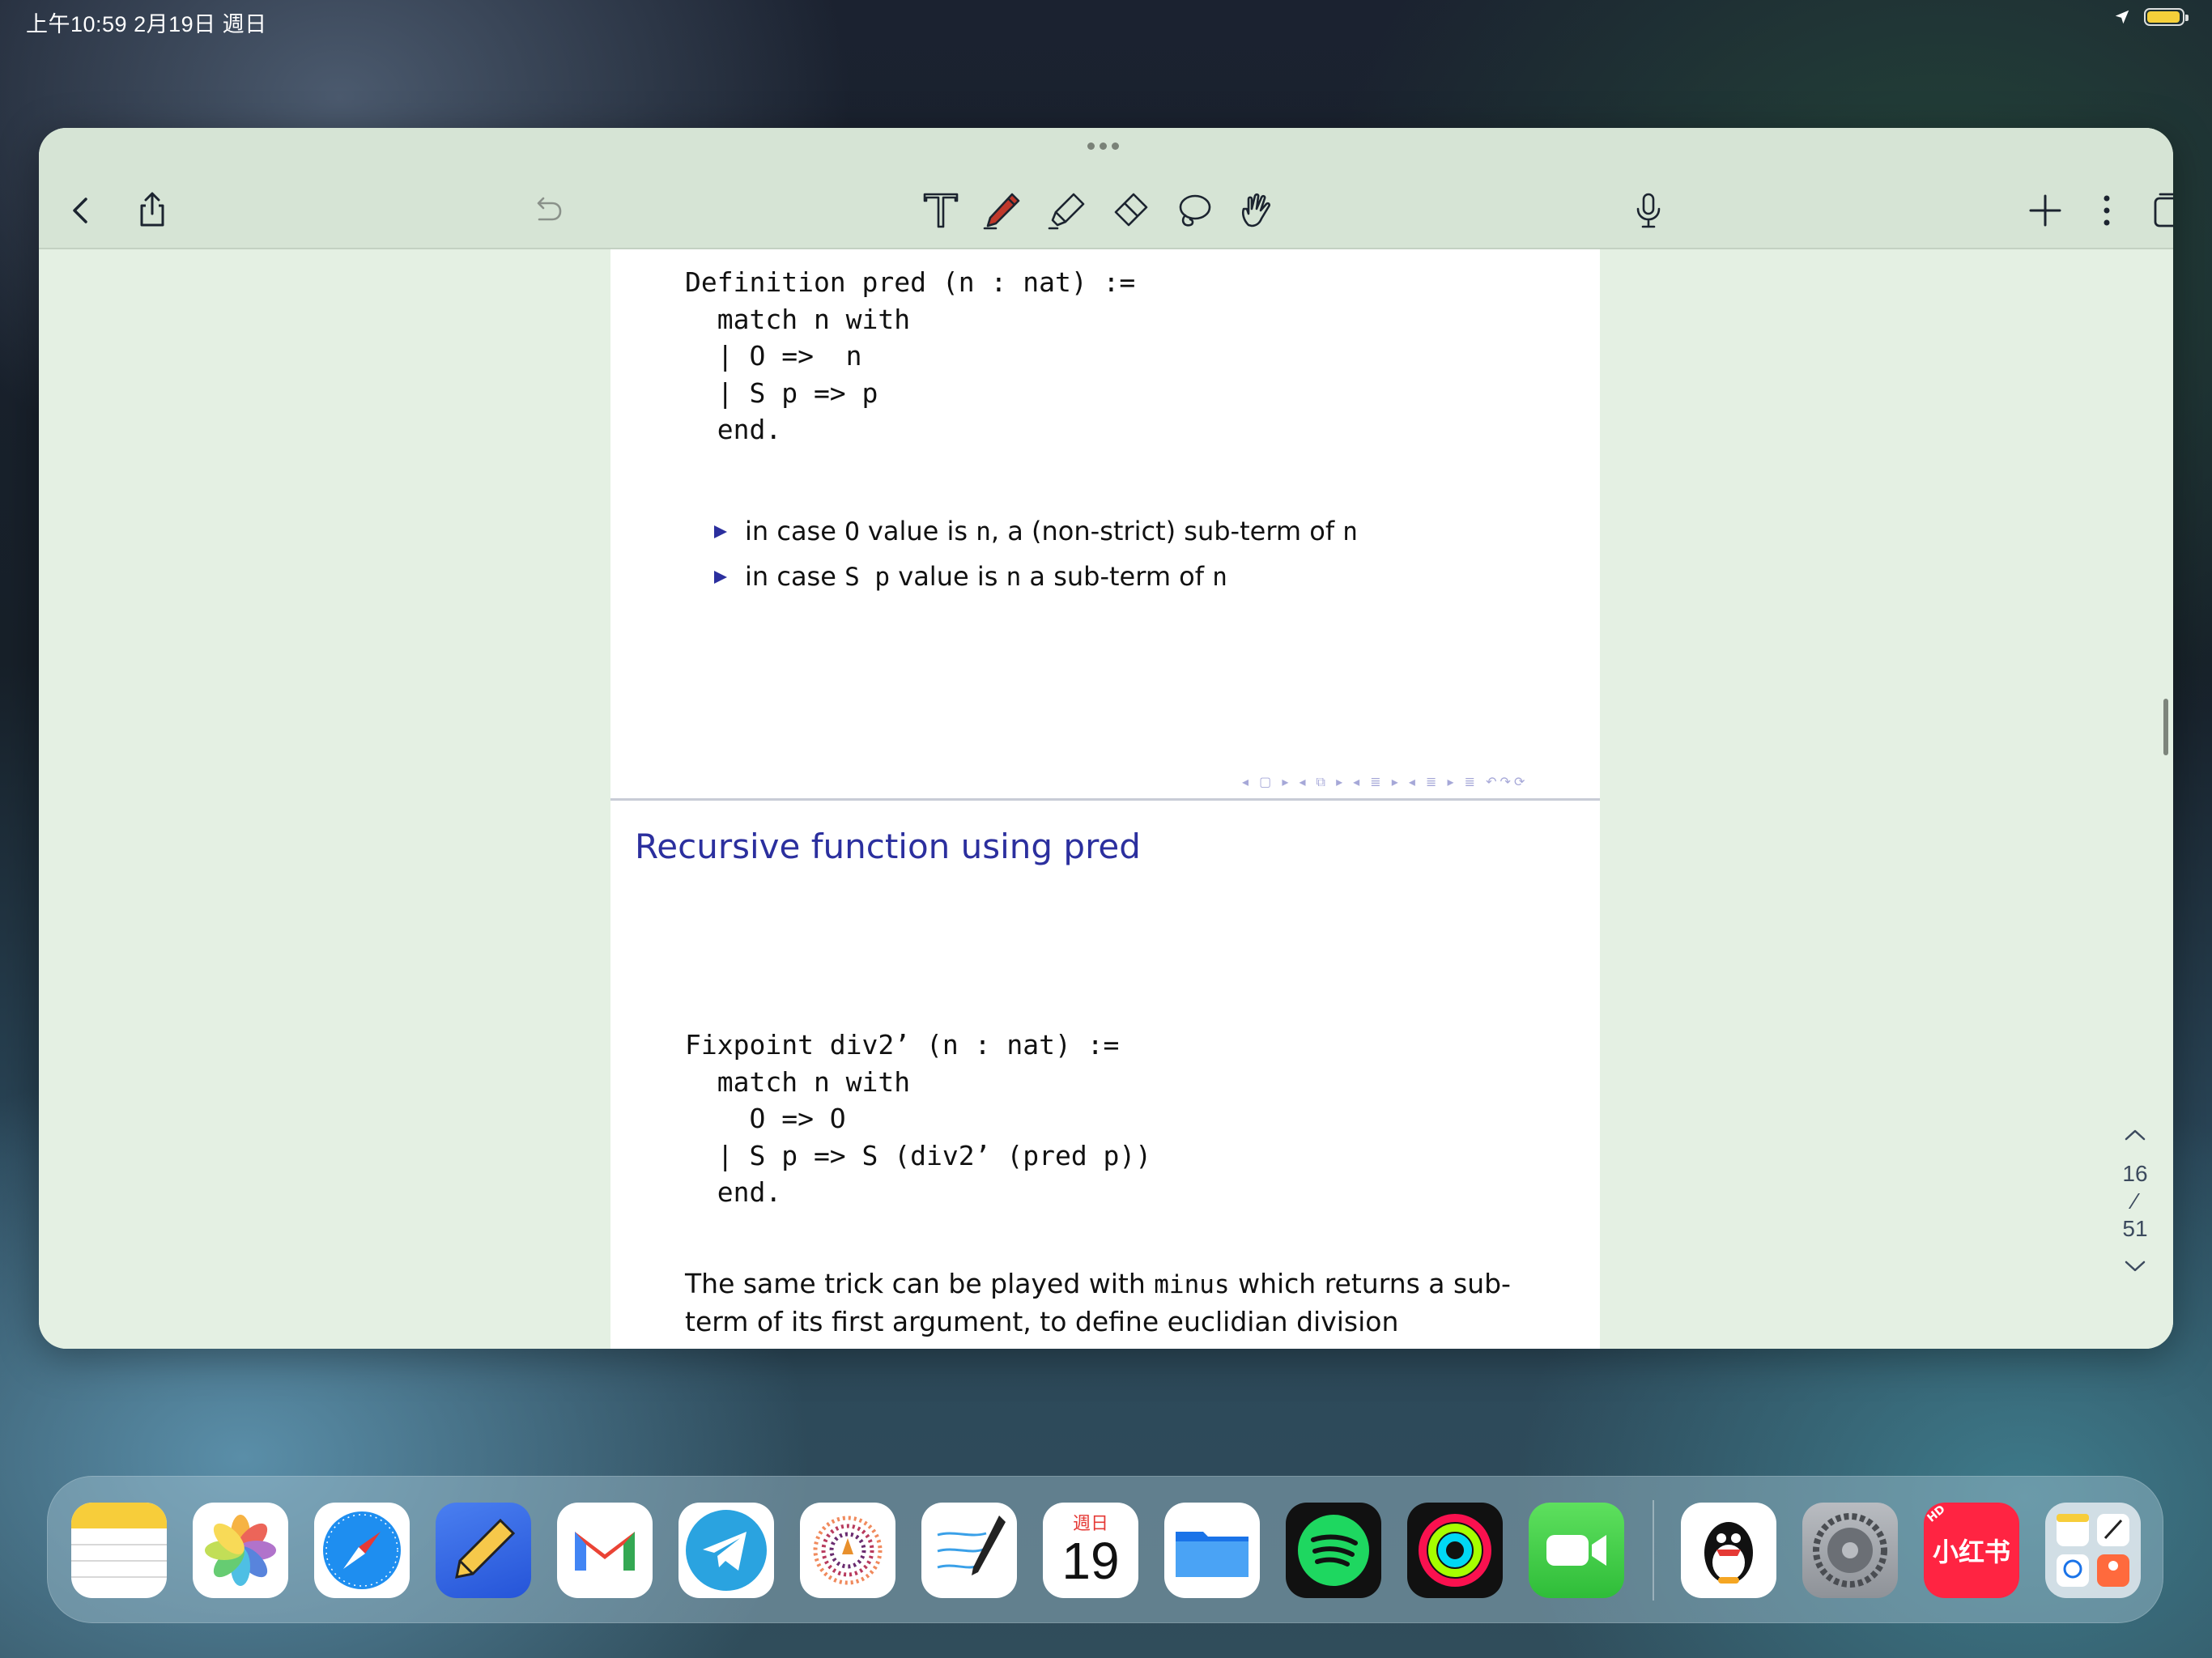  I want to click on previous-page-button, so click(2135, 1136).